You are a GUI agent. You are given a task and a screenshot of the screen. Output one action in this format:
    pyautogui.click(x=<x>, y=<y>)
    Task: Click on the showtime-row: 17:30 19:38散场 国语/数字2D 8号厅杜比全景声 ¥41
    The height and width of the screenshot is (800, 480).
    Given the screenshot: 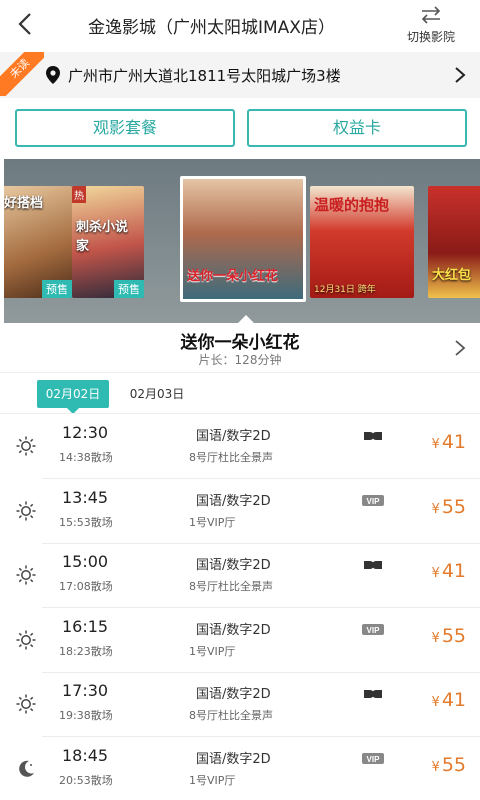 What is the action you would take?
    pyautogui.click(x=240, y=705)
    